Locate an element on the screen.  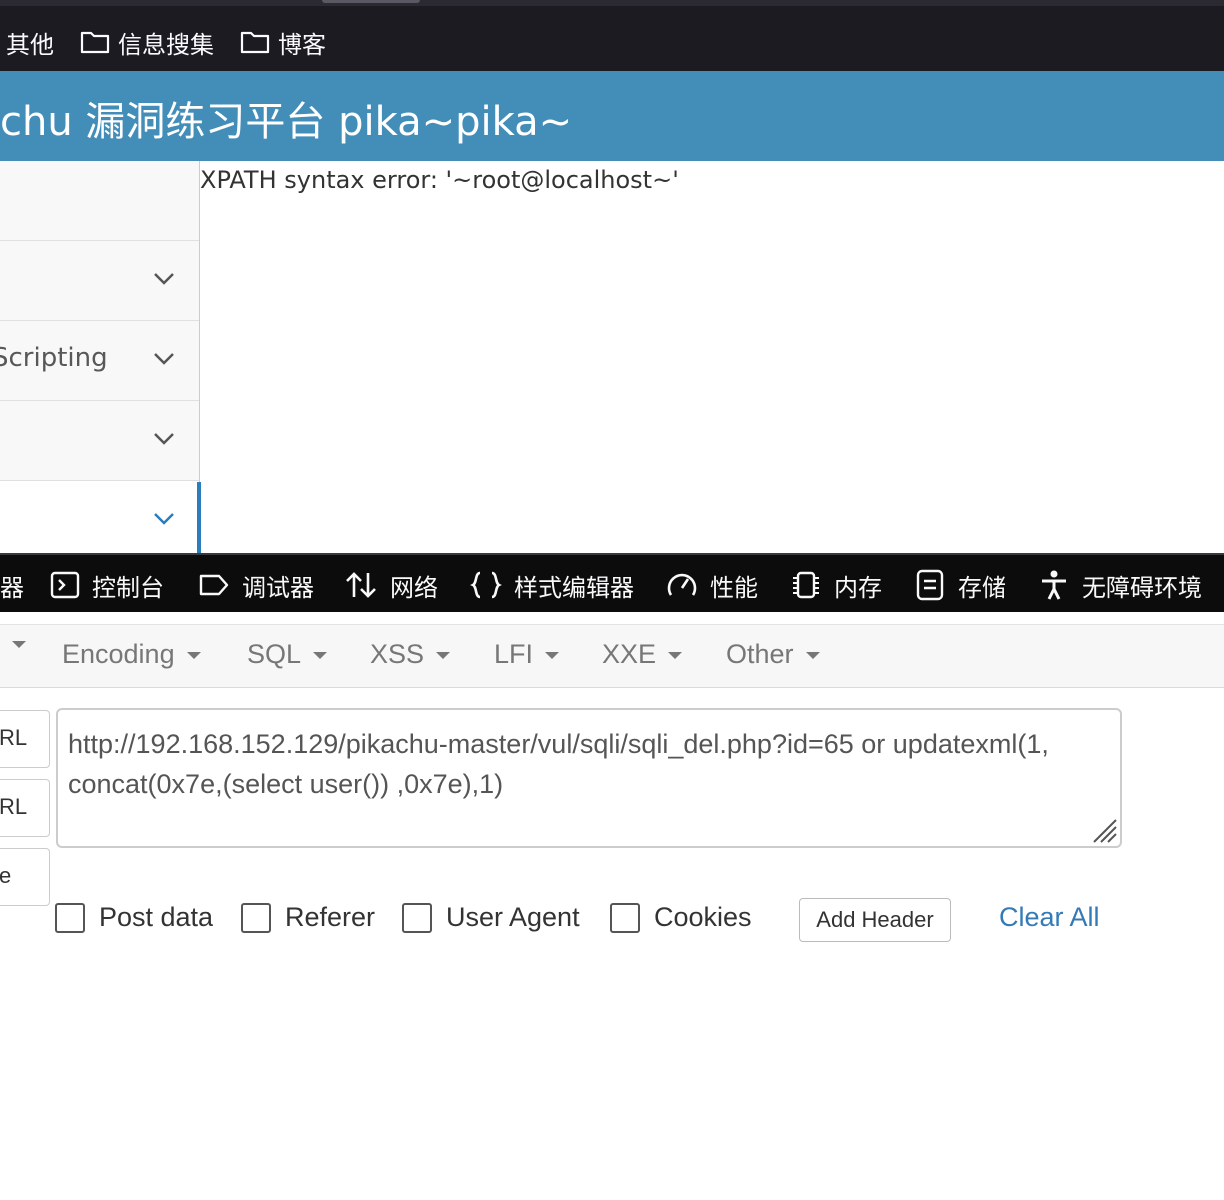
checkbox-label: User Agent is located at coordinates (513, 917).